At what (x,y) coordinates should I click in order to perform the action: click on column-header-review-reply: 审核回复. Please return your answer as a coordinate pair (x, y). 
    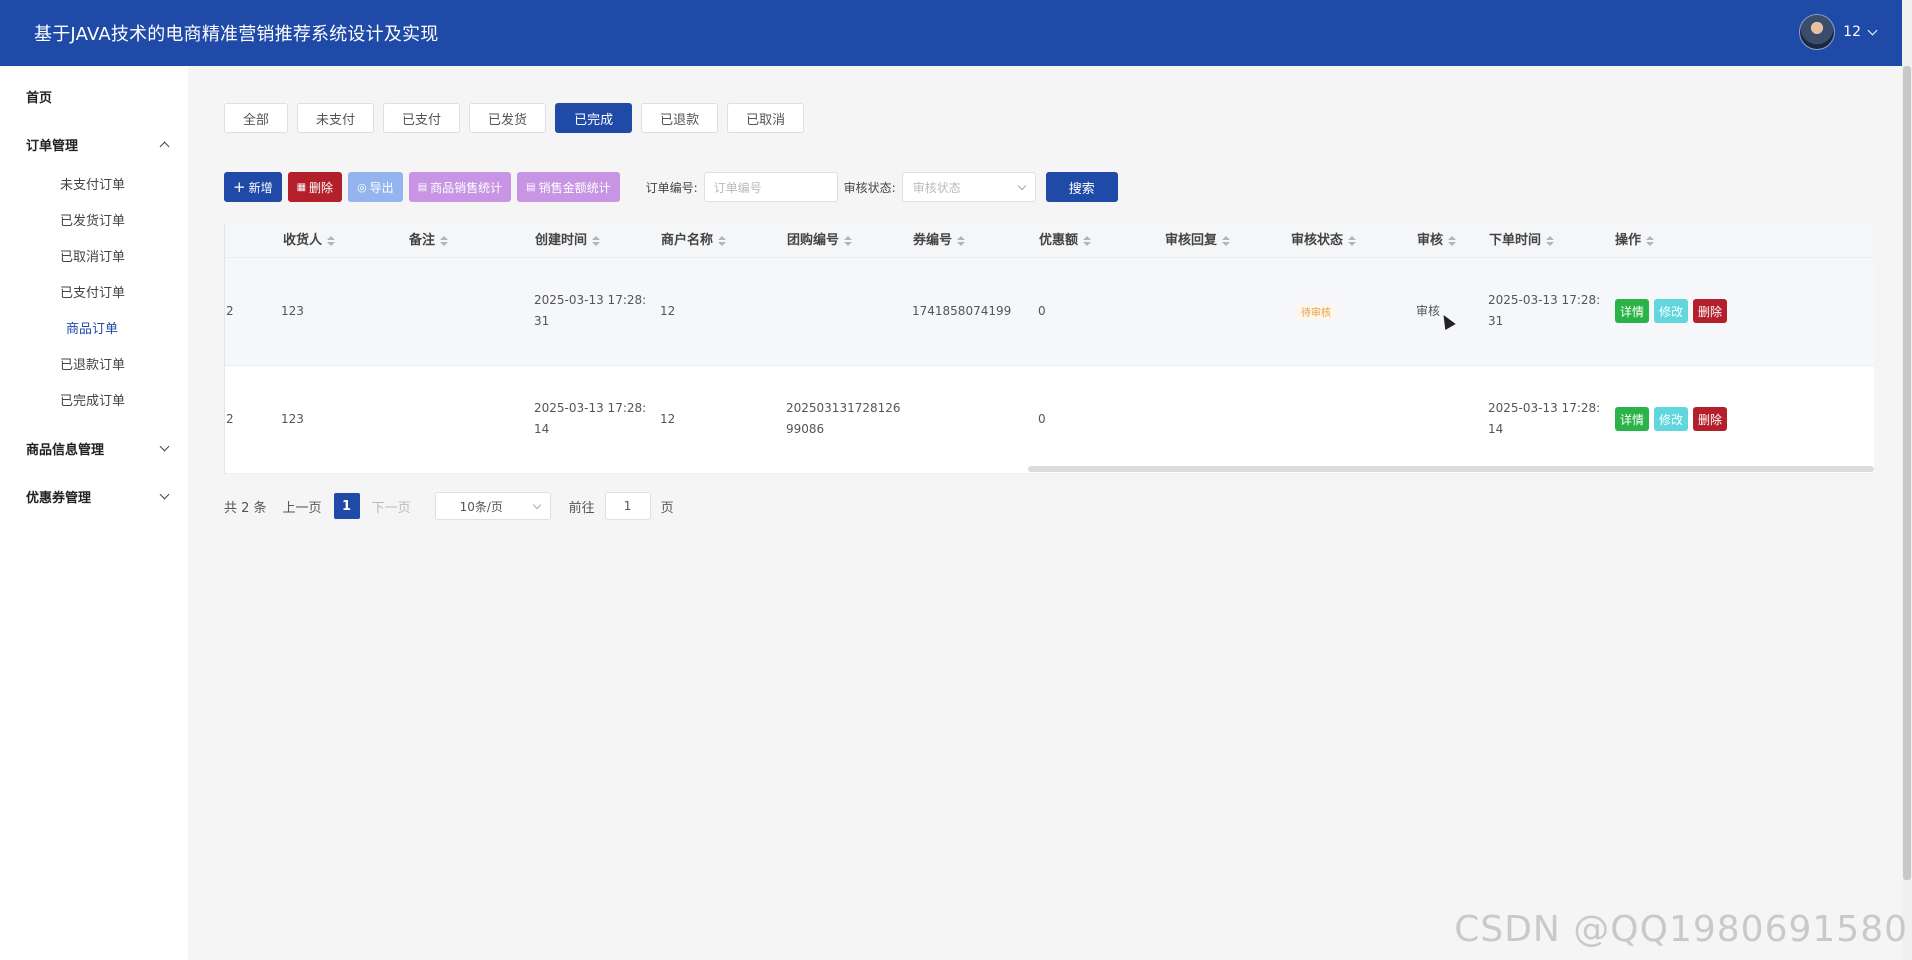
    Looking at the image, I should click on (1198, 241).